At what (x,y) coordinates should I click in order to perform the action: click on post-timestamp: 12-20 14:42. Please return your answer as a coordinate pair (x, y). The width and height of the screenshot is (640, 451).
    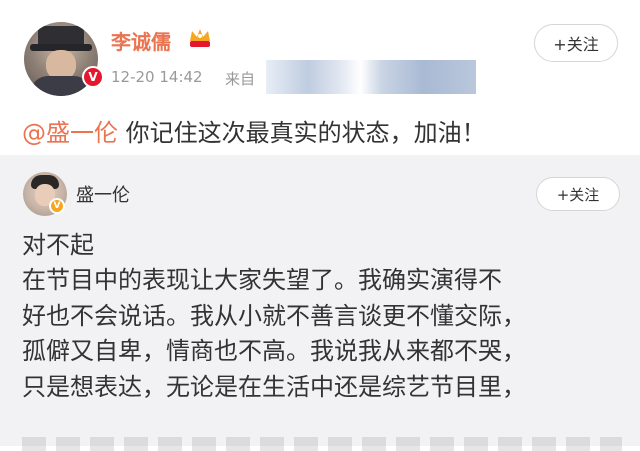
    Looking at the image, I should click on (157, 77).